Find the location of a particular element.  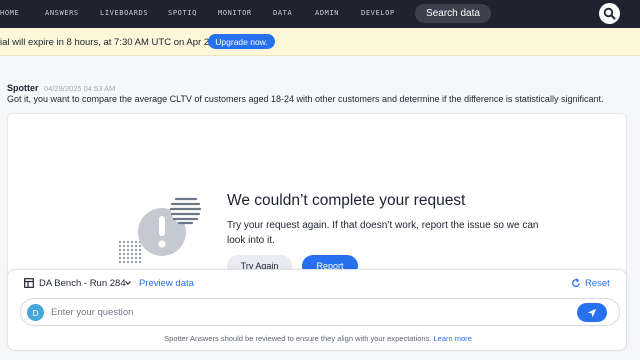

nav-item-spotiq: SPOTIQ is located at coordinates (182, 13).